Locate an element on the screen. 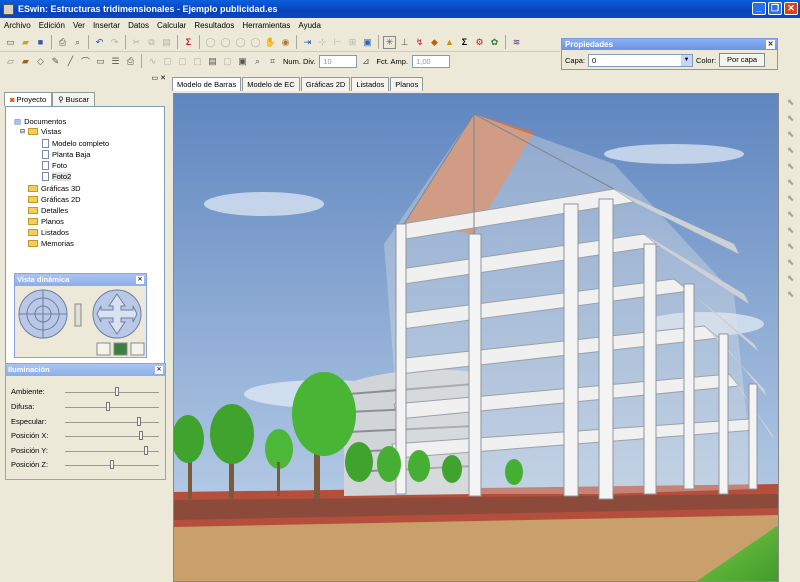 Image resolution: width=800 pixels, height=582 pixels. tab-graficas-2d: Gráficas 2D is located at coordinates (325, 84).